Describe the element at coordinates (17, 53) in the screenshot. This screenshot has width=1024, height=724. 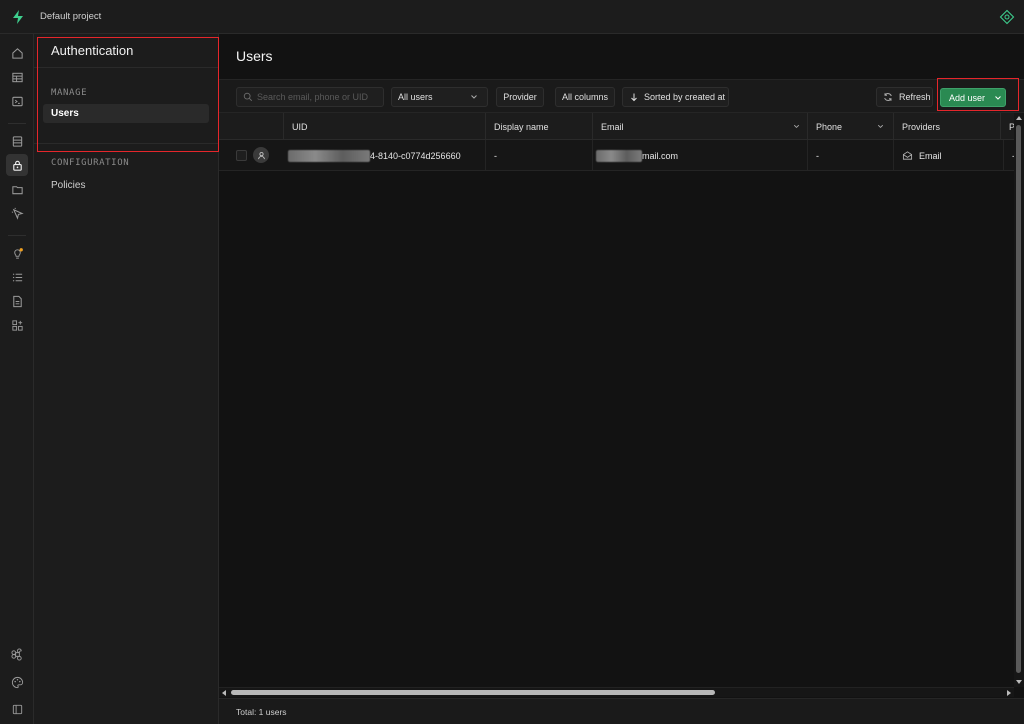
I see `home-icon` at that location.